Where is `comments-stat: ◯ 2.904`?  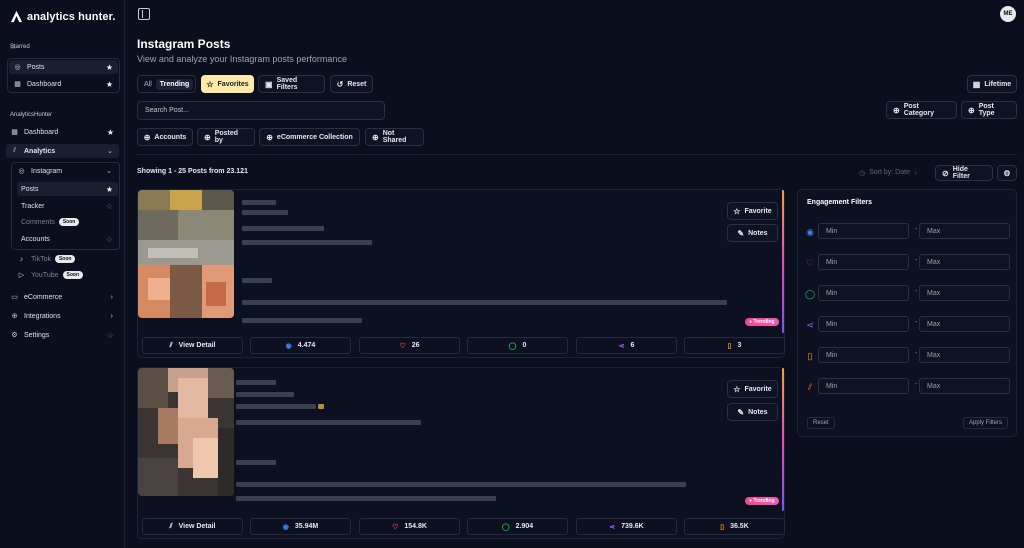 comments-stat: ◯ 2.904 is located at coordinates (517, 526).